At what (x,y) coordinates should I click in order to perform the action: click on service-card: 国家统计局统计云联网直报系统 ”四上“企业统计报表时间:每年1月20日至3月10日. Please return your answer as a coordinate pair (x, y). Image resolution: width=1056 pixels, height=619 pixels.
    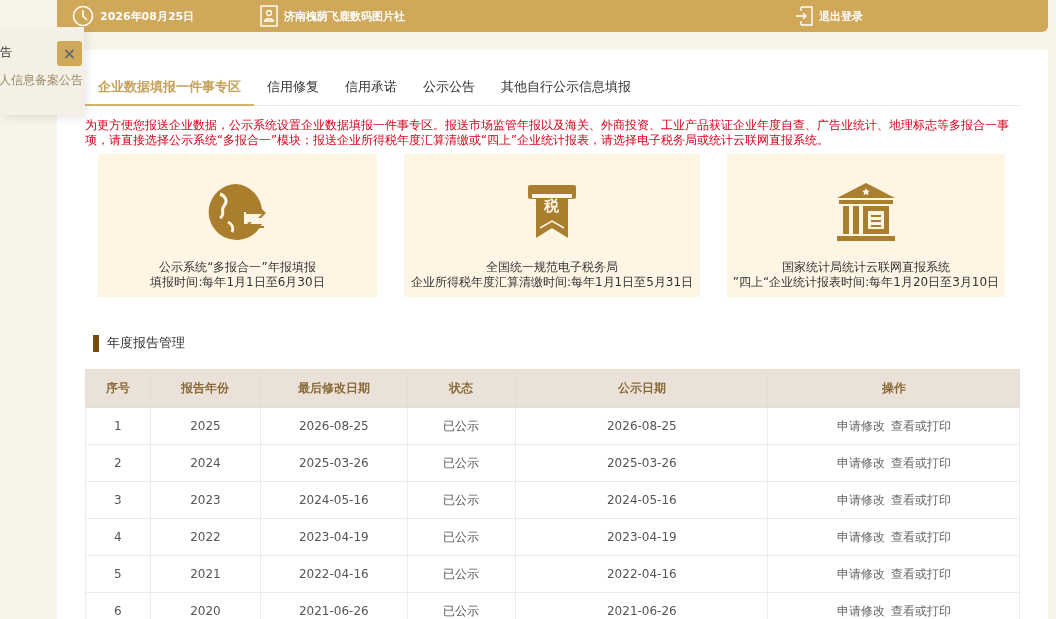
    Looking at the image, I should click on (866, 225).